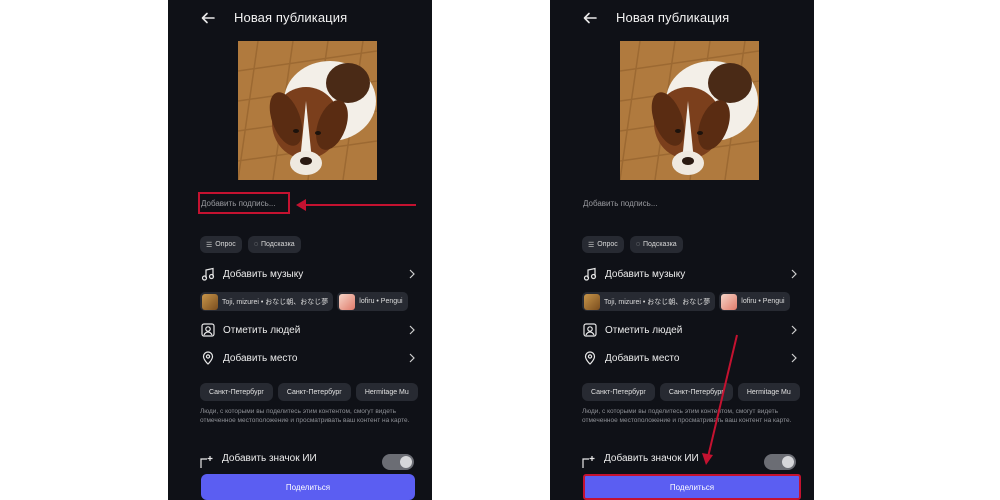 Image resolution: width=1000 pixels, height=500 pixels. I want to click on caption-highlight-box, so click(244, 203).